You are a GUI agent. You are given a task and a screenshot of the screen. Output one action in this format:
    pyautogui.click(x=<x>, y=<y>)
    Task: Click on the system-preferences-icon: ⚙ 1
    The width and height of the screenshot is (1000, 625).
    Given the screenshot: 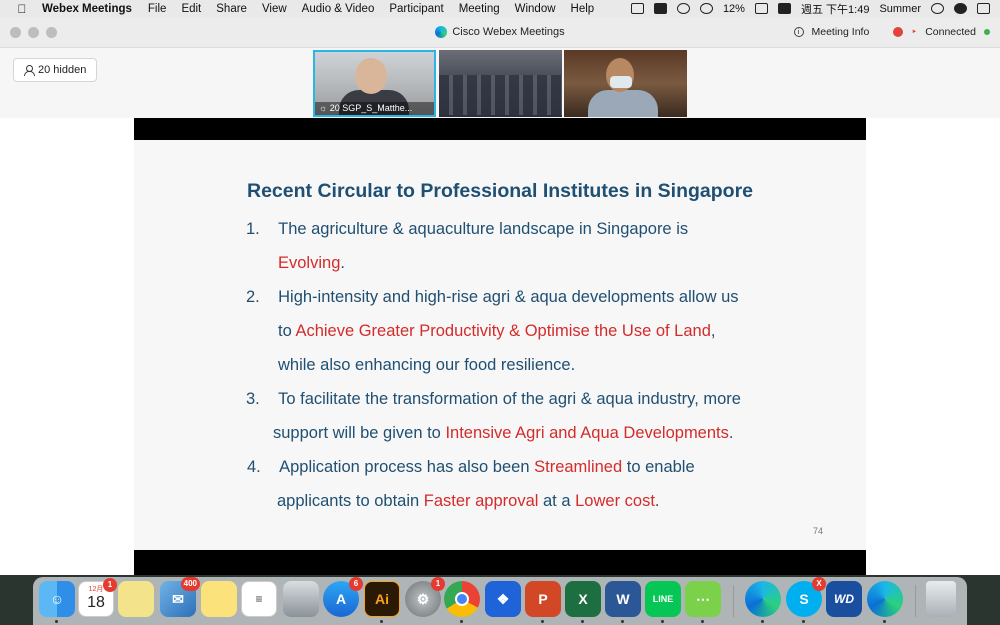 What is the action you would take?
    pyautogui.click(x=425, y=597)
    